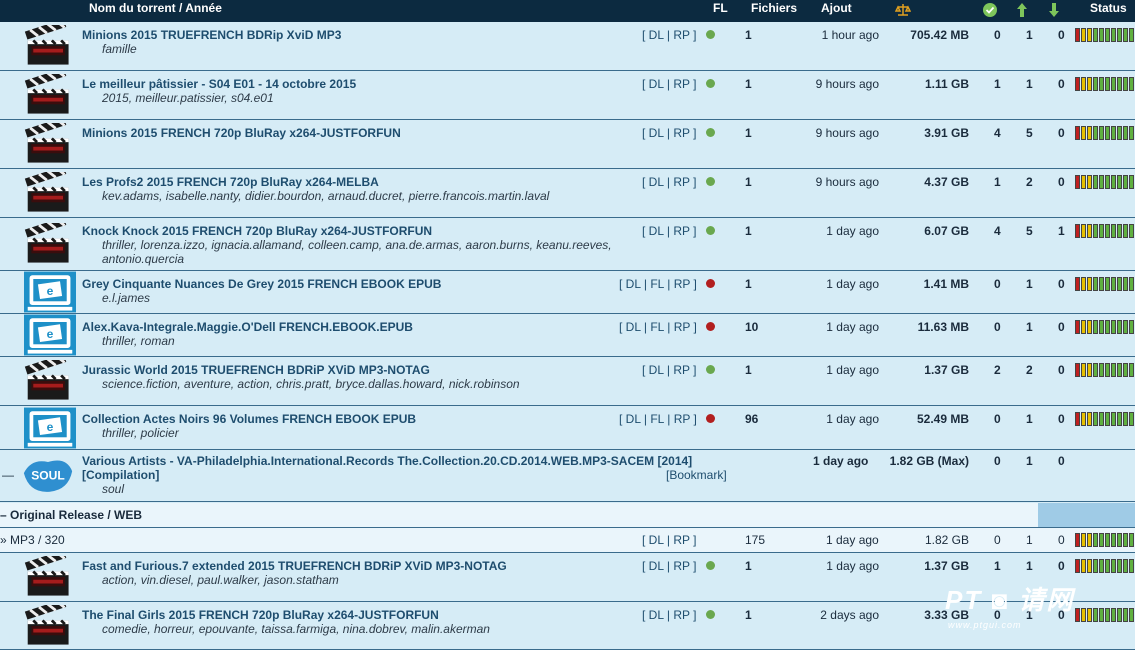  Describe the element at coordinates (990, 10) in the screenshot. I see `check-circle-icon` at that location.